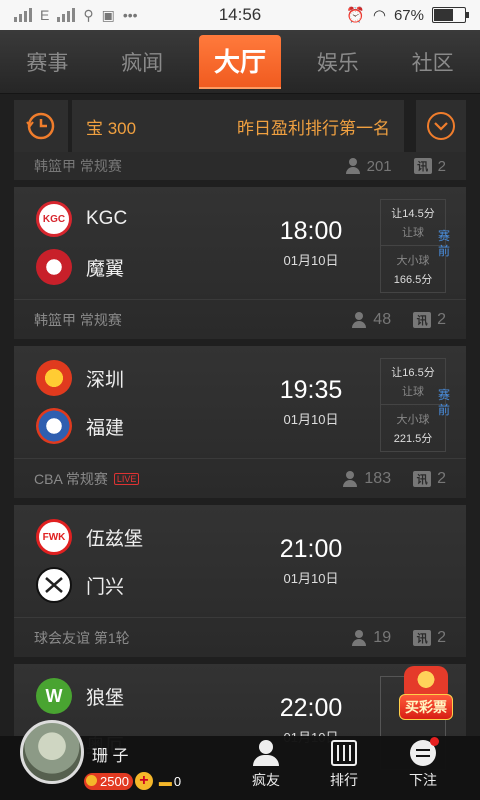  Describe the element at coordinates (311, 549) in the screenshot. I see `kickoff-time: 21:00` at that location.